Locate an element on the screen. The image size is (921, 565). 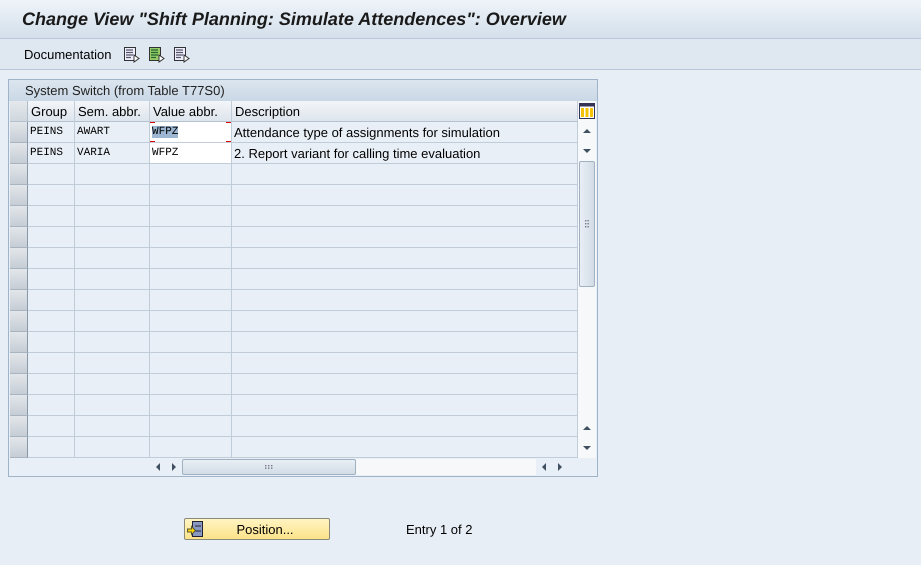
table-cell: AWART is located at coordinates (112, 132).